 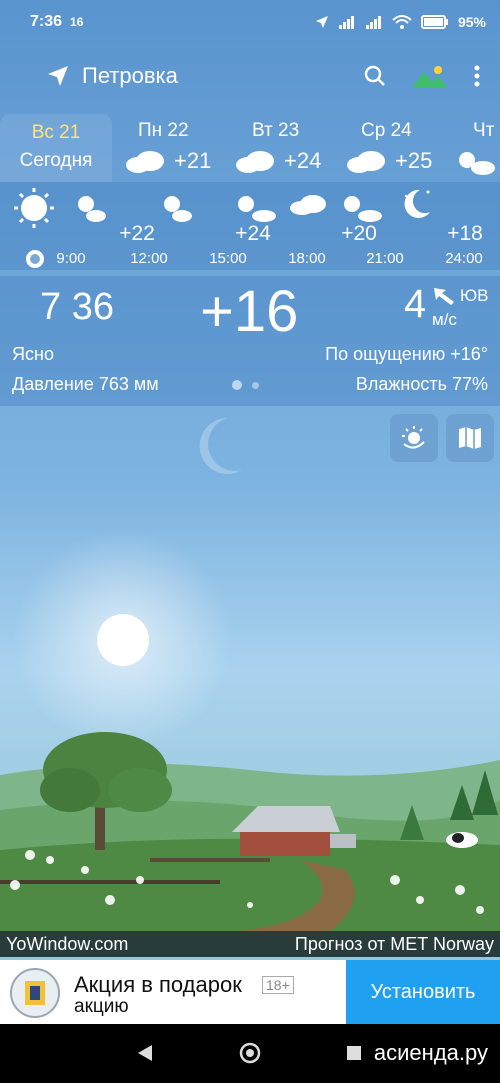 What do you see at coordinates (386, 130) in the screenshot?
I see `day-name: Ср 24` at bounding box center [386, 130].